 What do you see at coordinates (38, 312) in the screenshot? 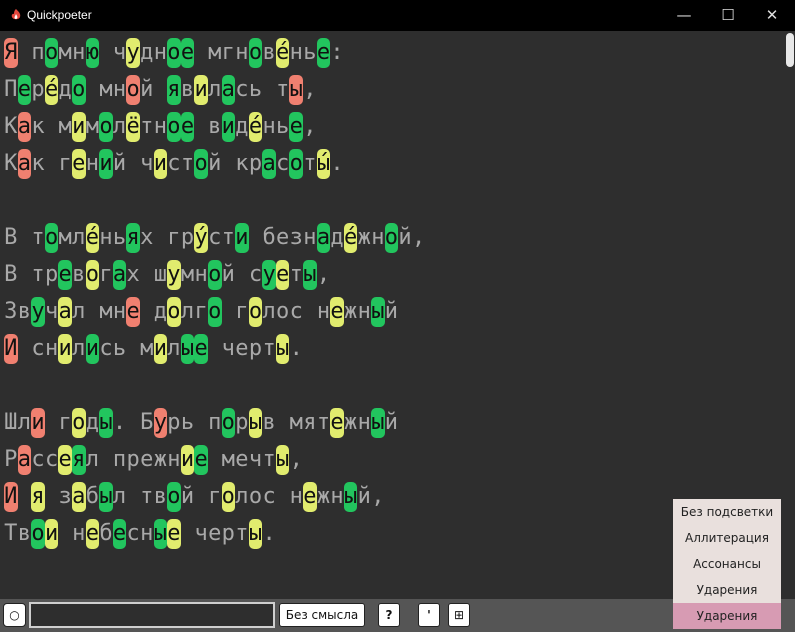
I see `highlighted-letter: у` at bounding box center [38, 312].